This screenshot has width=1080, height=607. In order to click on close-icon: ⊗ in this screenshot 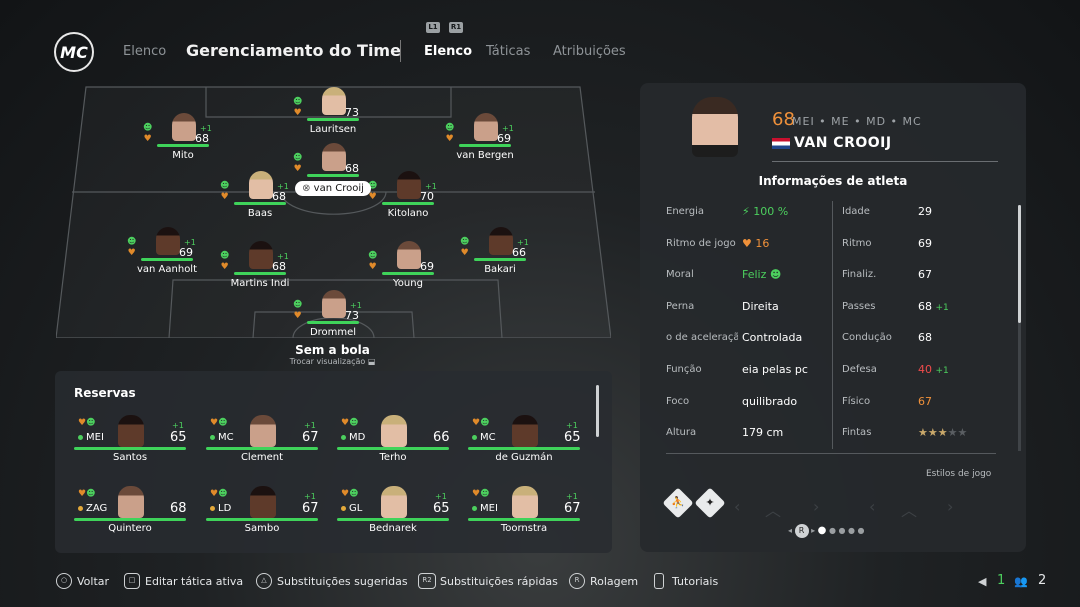, I will do `click(306, 188)`.